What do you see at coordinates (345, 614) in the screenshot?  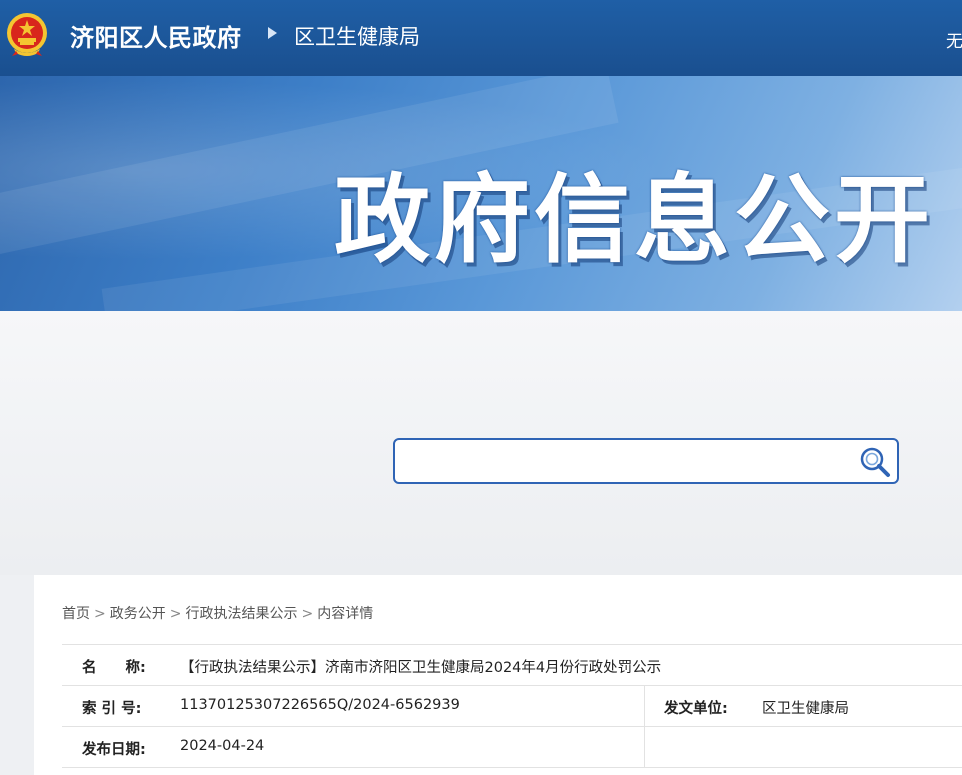 I see `breadcrumb-current: 内容详情` at bounding box center [345, 614].